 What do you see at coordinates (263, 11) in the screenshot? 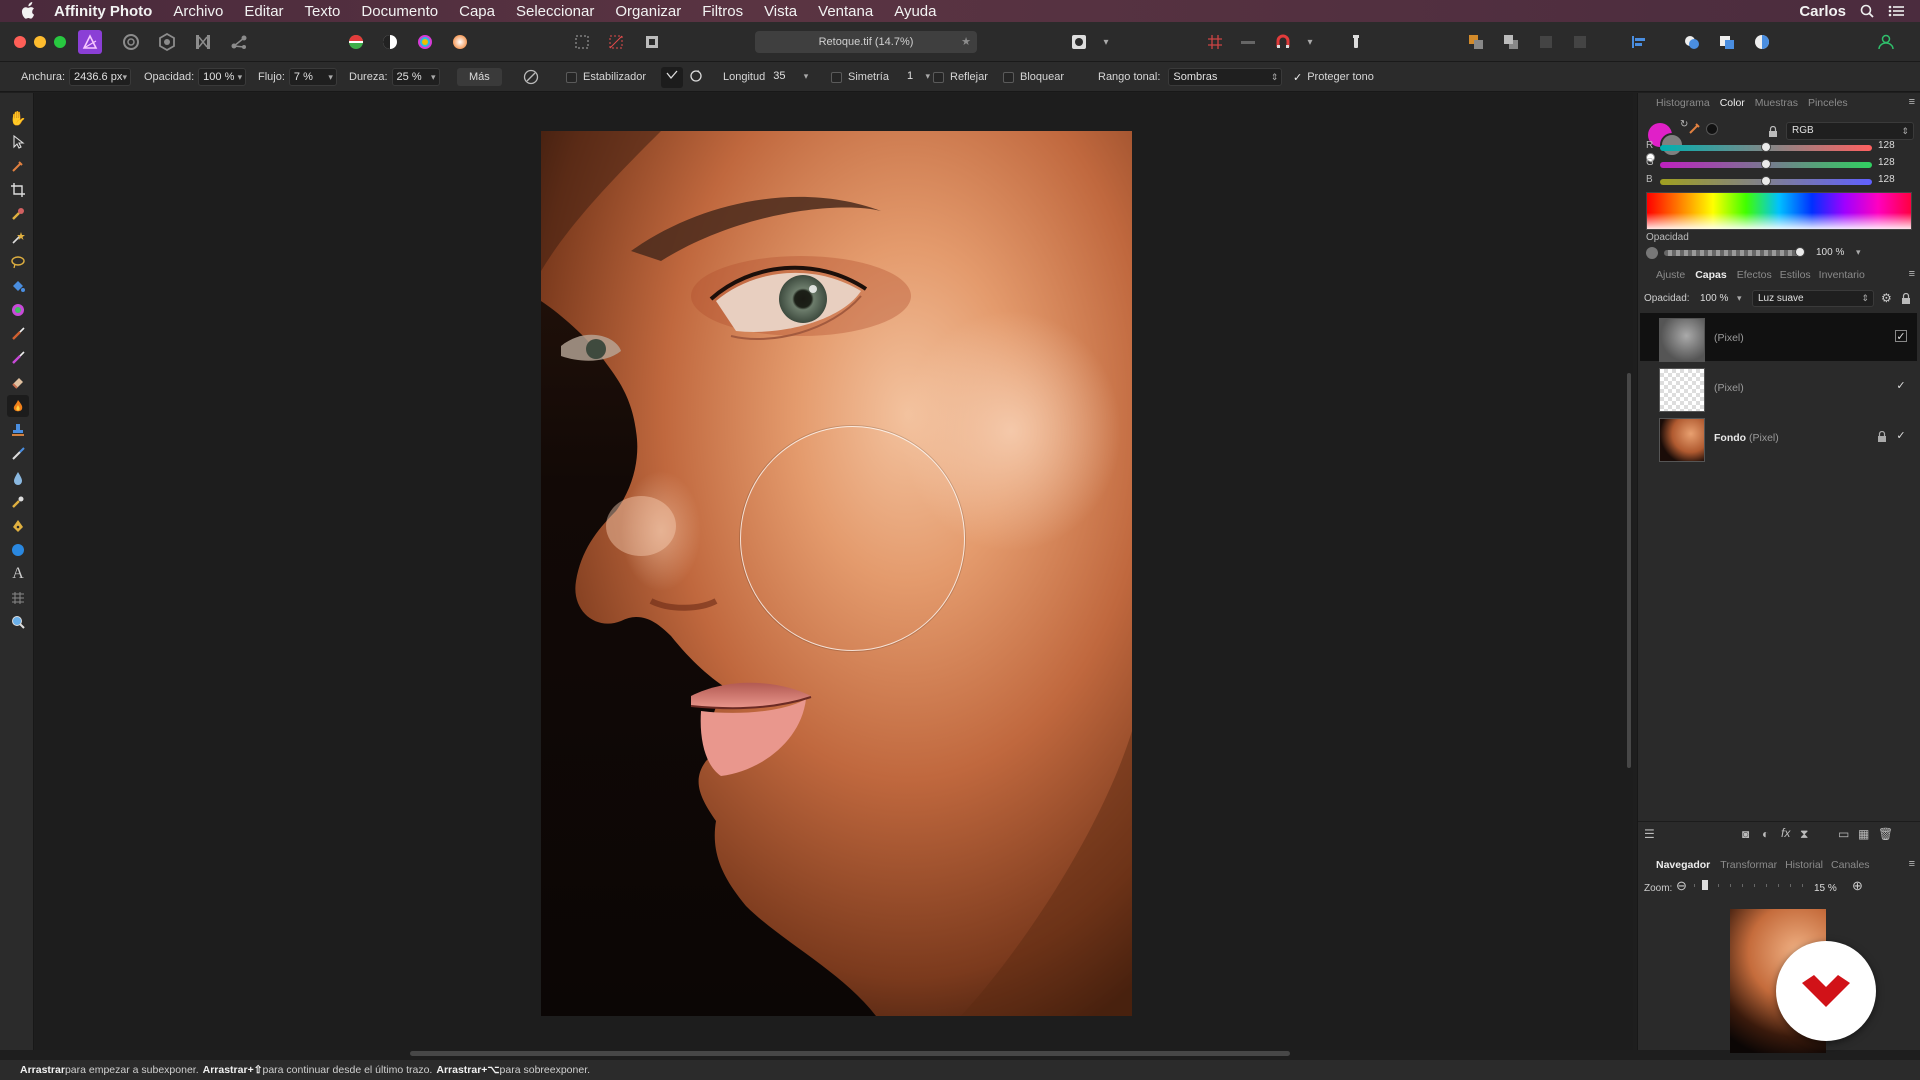
I see `menu-editar: Editar` at bounding box center [263, 11].